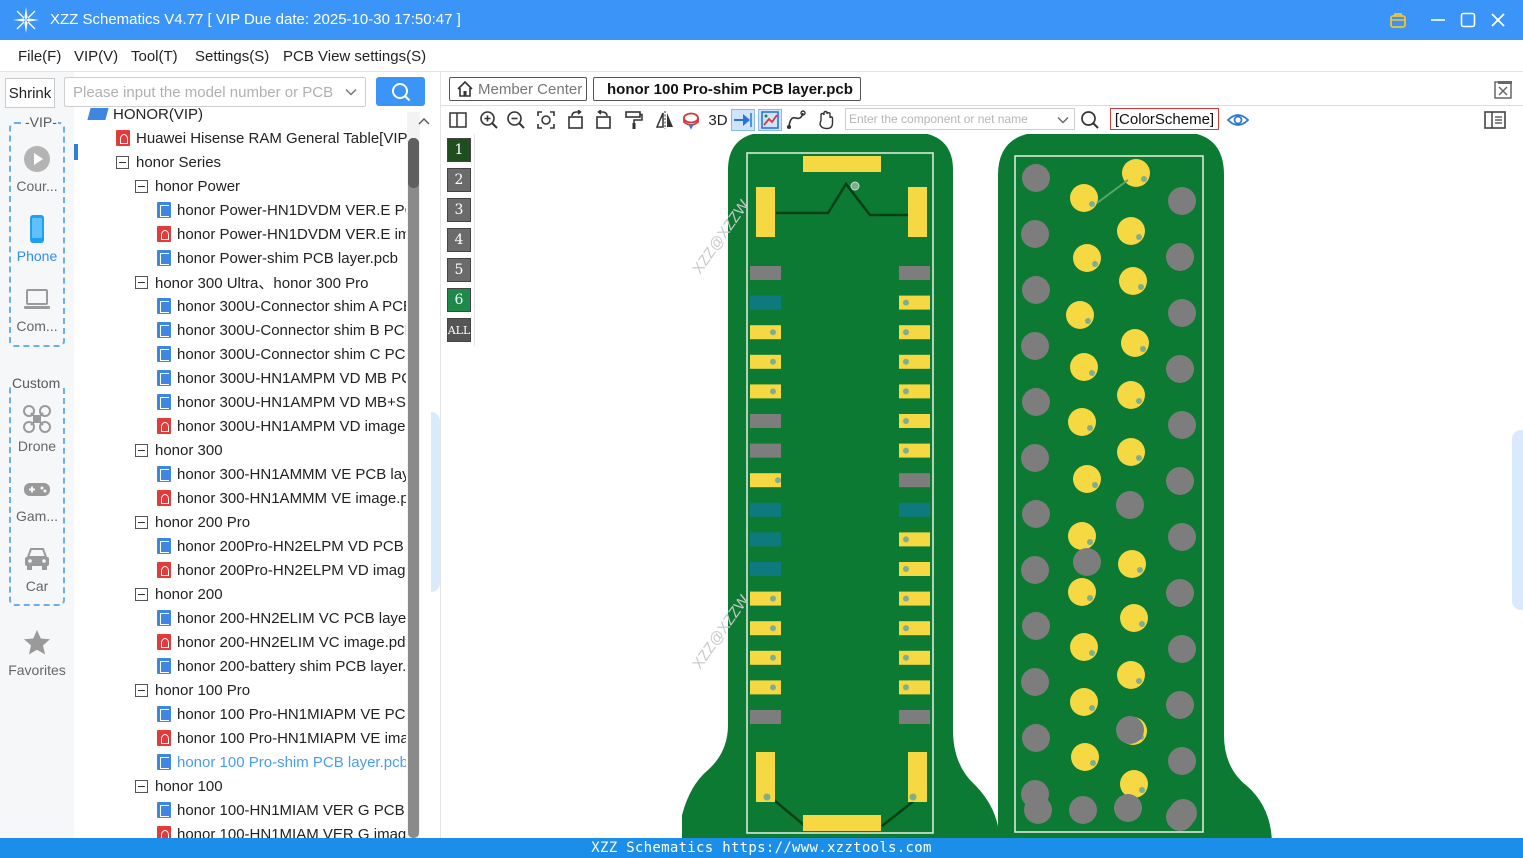 The image size is (1523, 858). What do you see at coordinates (1164, 119) in the screenshot?
I see `color-scheme-button: [ColorScheme]` at bounding box center [1164, 119].